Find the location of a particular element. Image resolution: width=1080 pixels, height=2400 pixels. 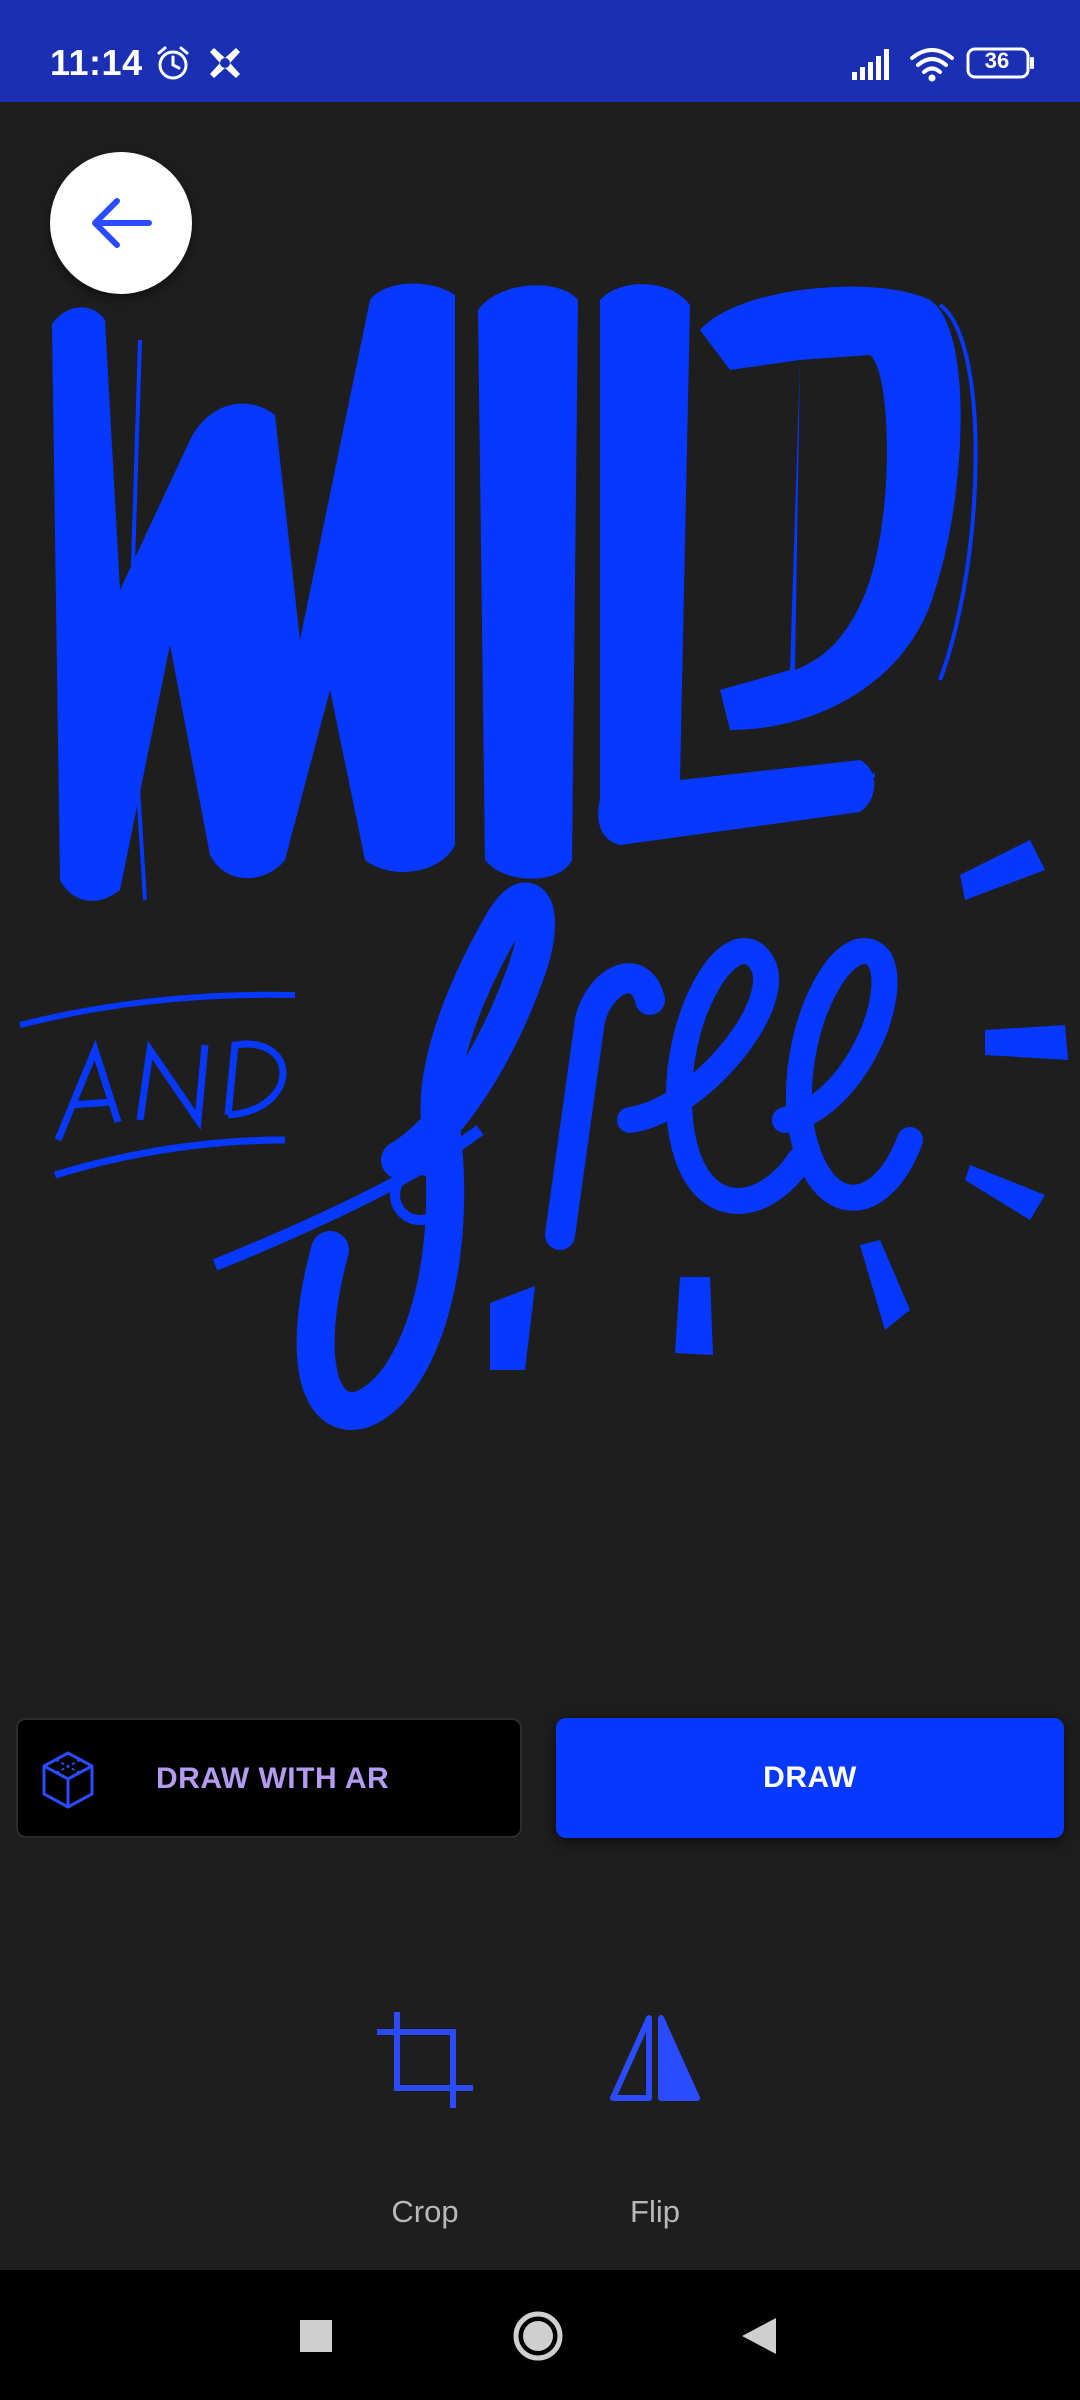

signal-icon is located at coordinates (870, 64).